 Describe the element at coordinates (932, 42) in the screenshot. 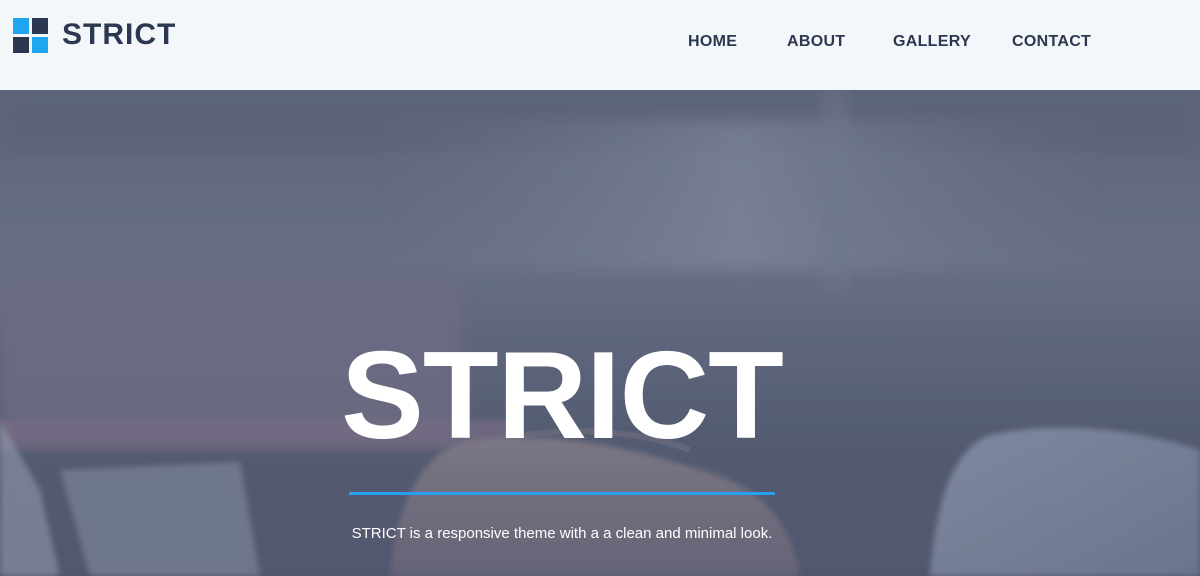

I see `nav-gallery-link: GALLERY` at that location.